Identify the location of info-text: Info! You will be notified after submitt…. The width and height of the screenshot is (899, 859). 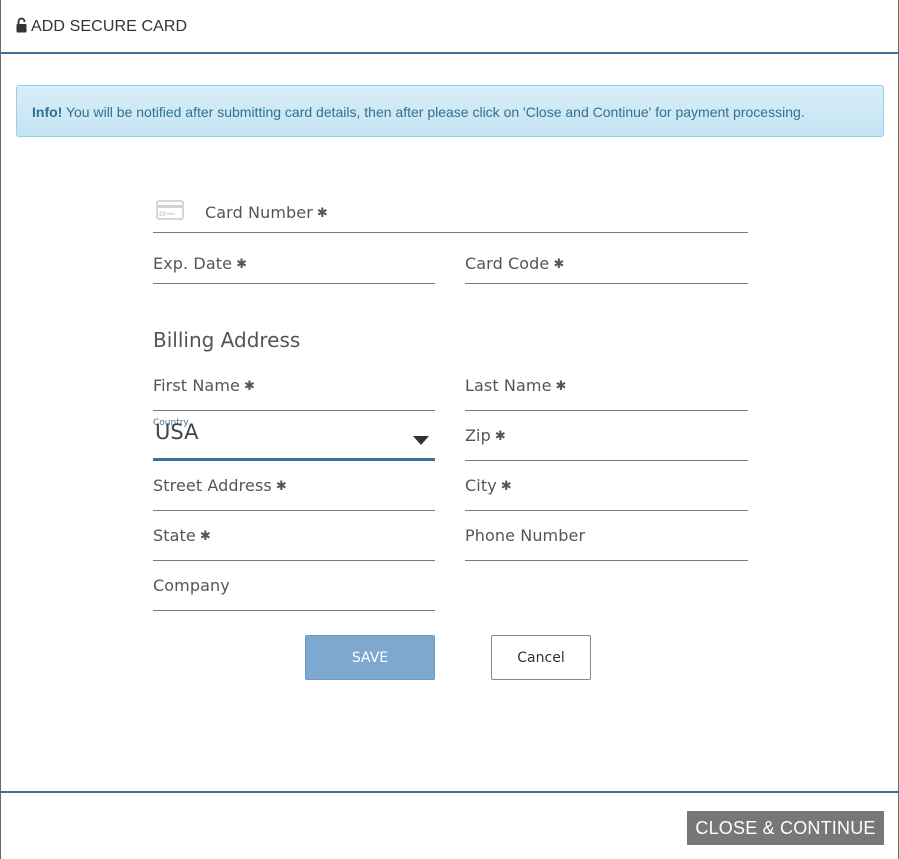
(418, 112).